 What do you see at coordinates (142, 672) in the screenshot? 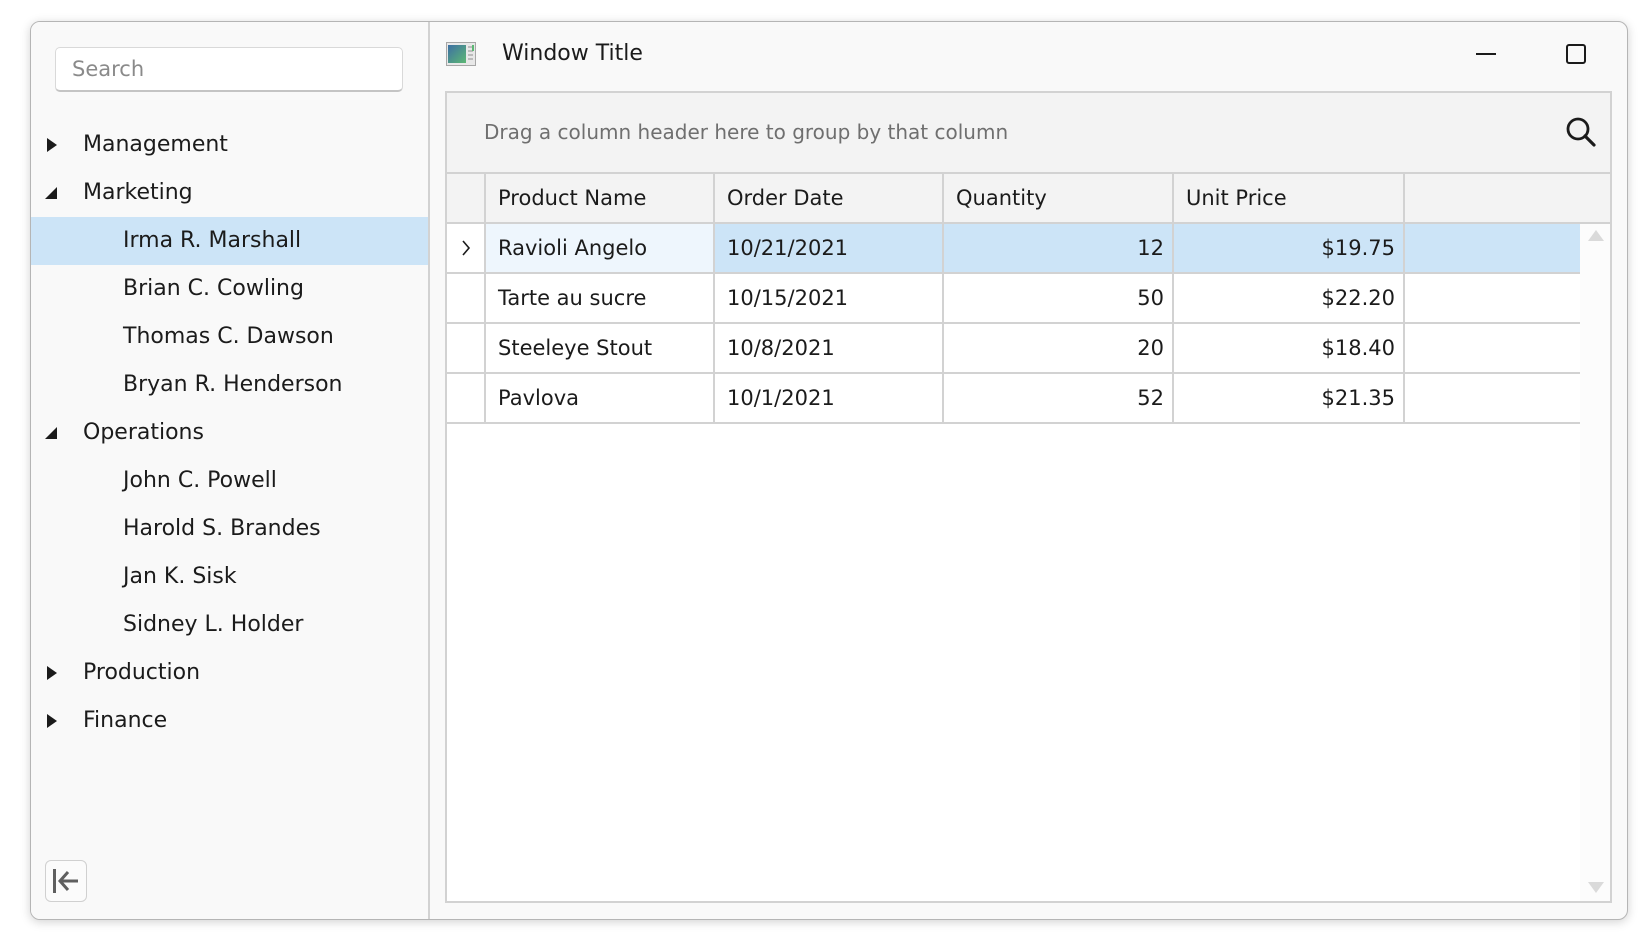
I see `tree-group-label: Production` at bounding box center [142, 672].